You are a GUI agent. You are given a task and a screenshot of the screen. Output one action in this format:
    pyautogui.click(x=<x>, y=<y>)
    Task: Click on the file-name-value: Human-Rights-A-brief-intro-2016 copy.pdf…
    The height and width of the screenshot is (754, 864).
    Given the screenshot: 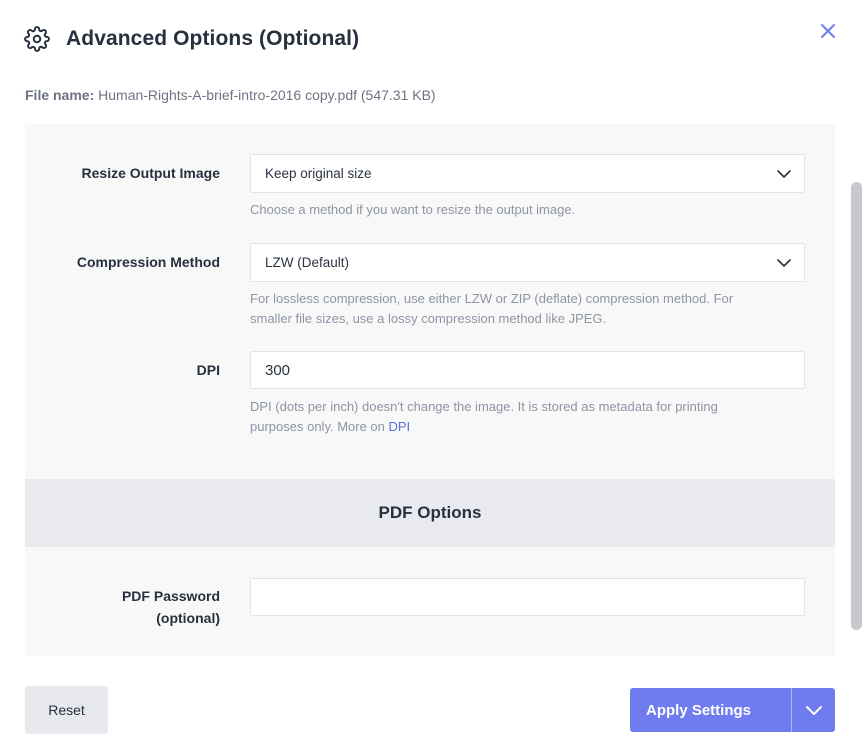 What is the action you would take?
    pyautogui.click(x=267, y=95)
    